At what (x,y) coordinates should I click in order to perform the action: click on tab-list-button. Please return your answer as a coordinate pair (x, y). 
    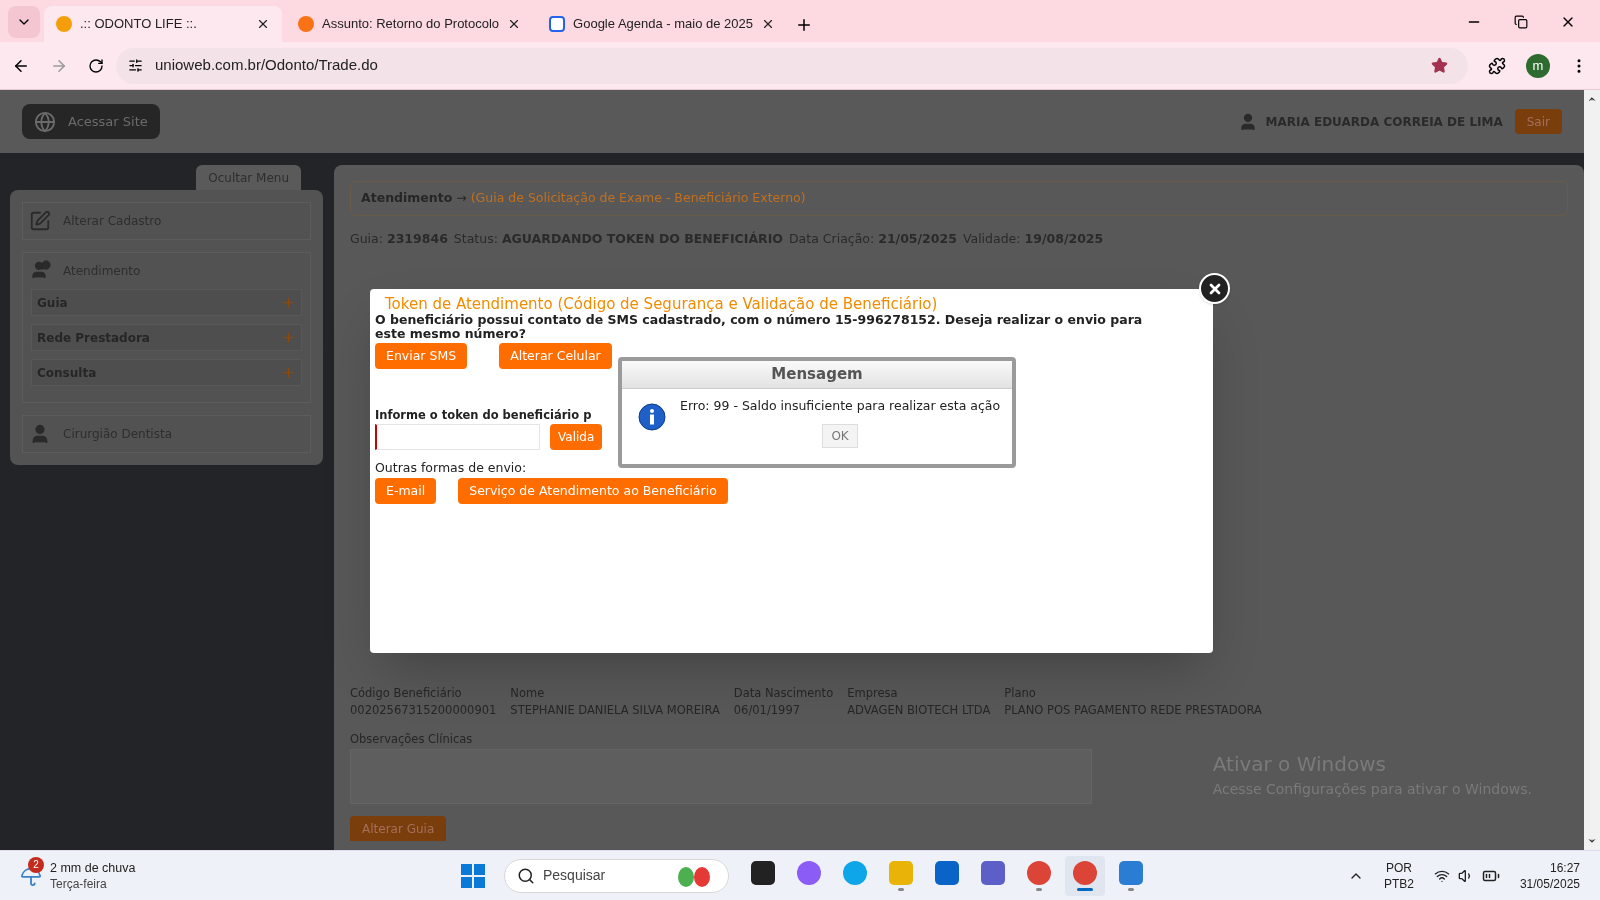
    Looking at the image, I should click on (24, 22).